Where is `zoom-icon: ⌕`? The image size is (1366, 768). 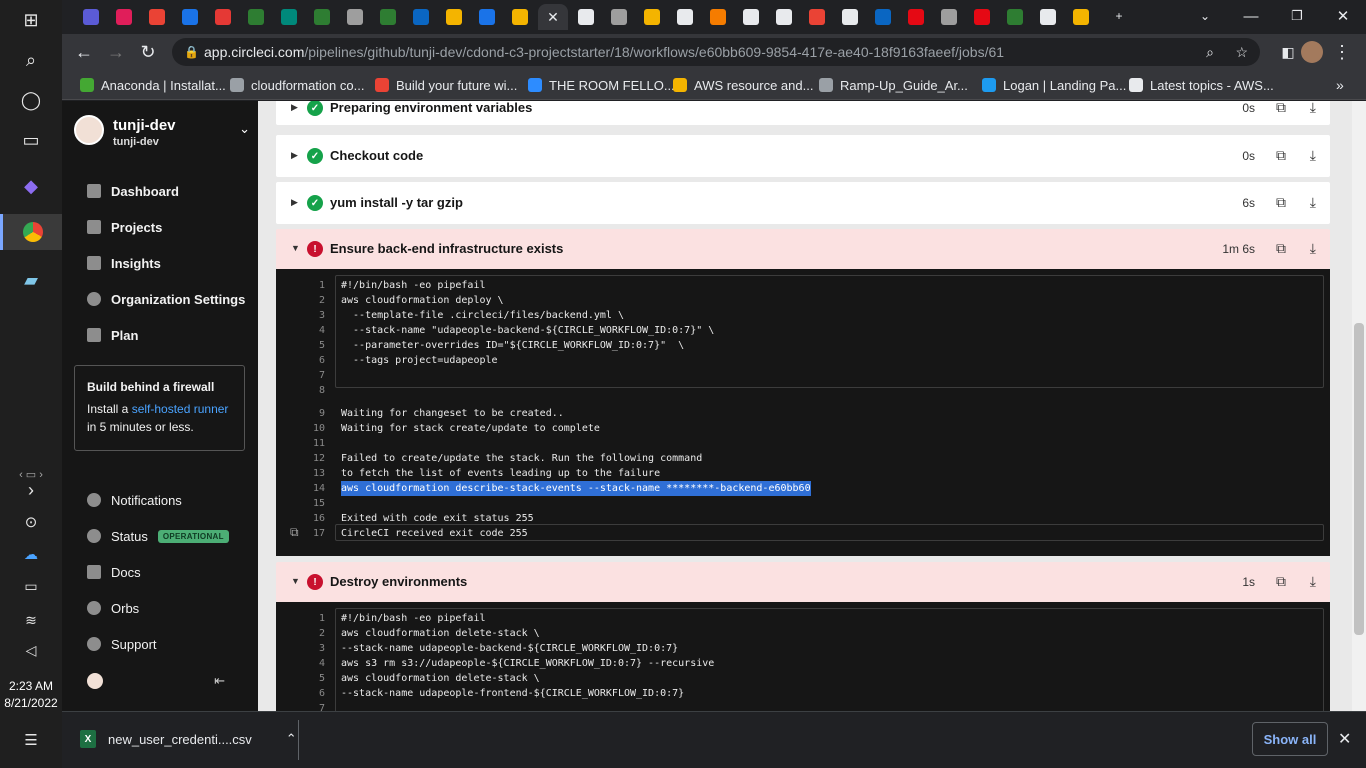 zoom-icon: ⌕ is located at coordinates (1210, 52).